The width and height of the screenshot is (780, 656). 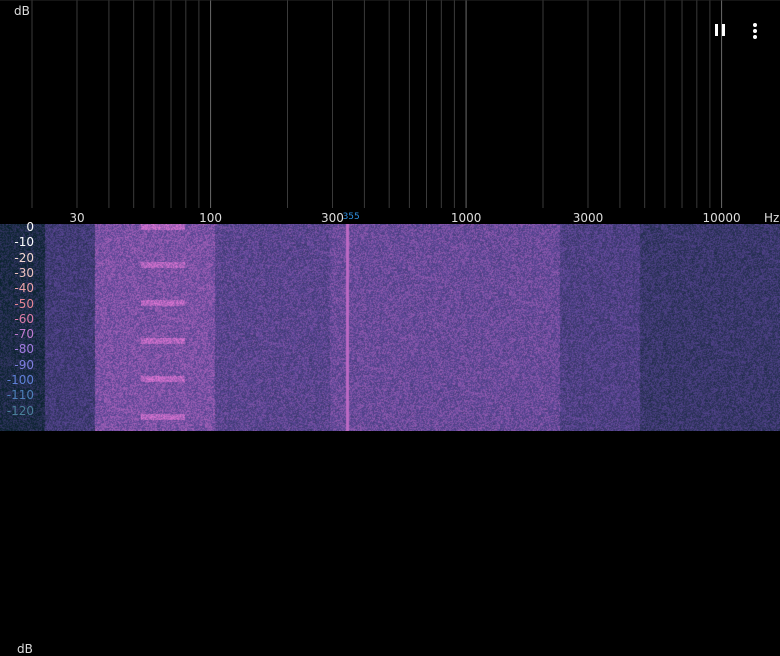 I want to click on x-axis-unit: Hz, so click(x=771, y=217).